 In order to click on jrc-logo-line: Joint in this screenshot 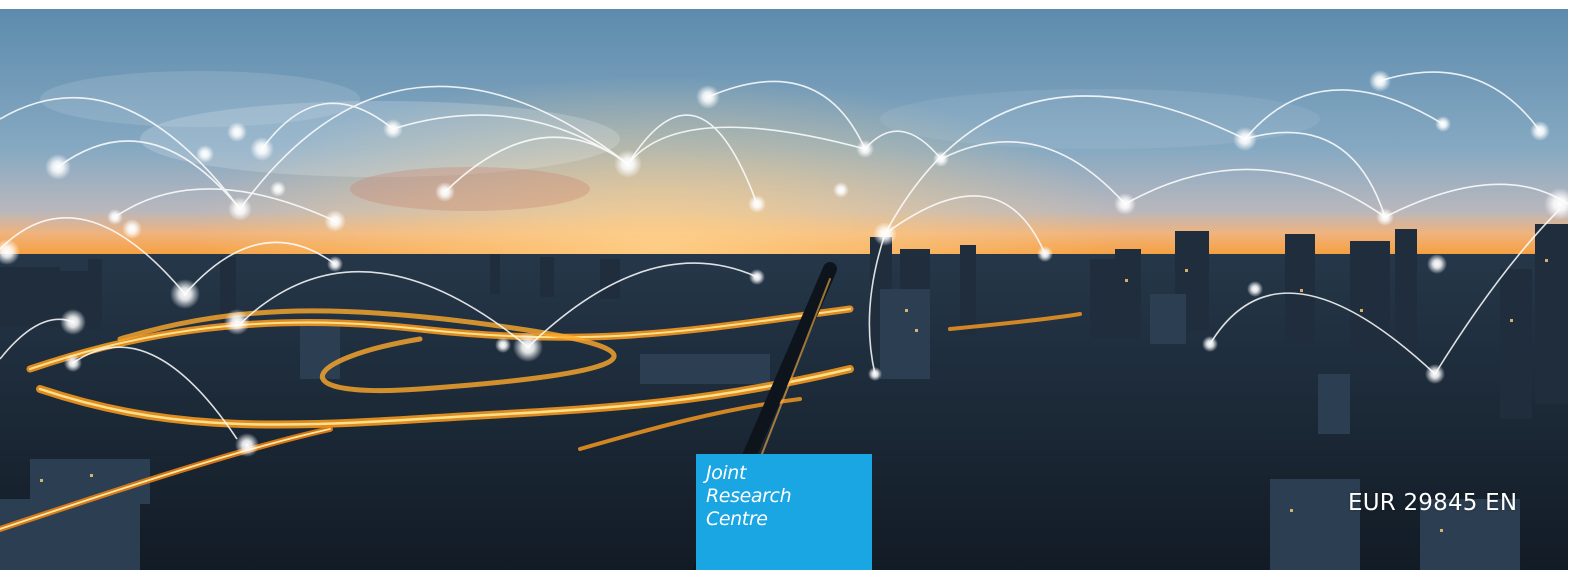, I will do `click(726, 473)`.